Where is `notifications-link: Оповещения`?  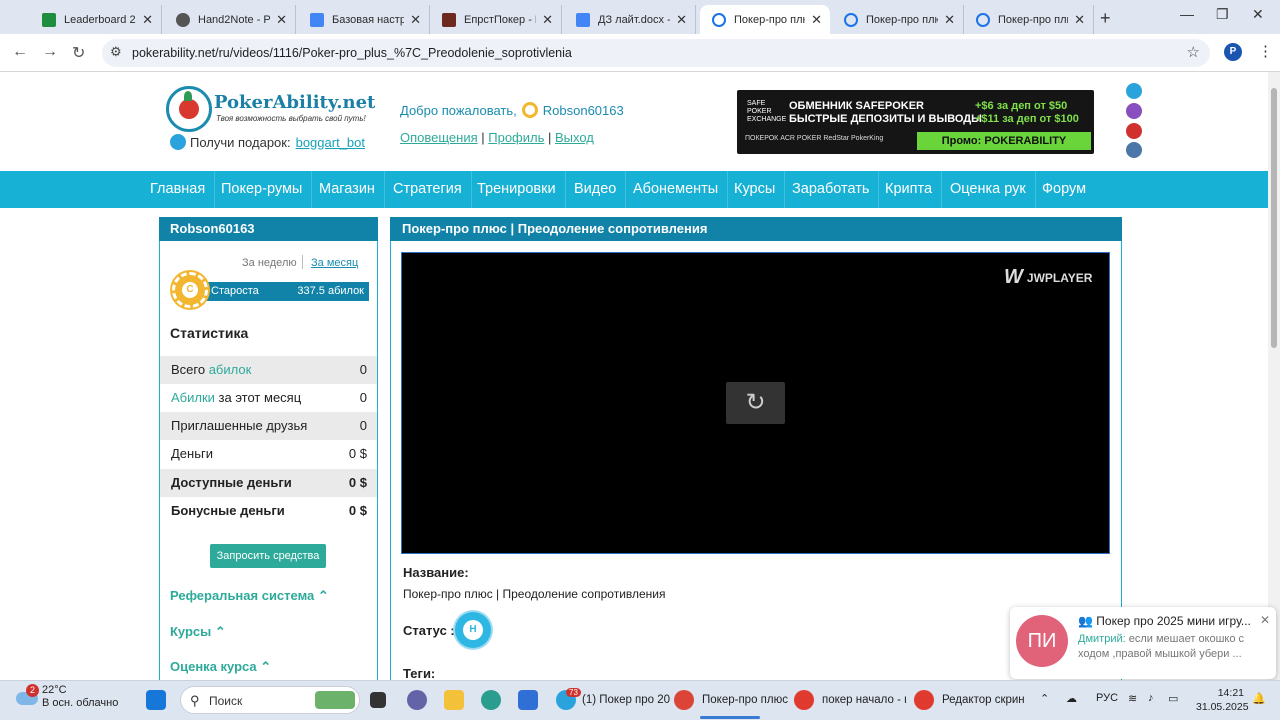 notifications-link: Оповещения is located at coordinates (439, 137).